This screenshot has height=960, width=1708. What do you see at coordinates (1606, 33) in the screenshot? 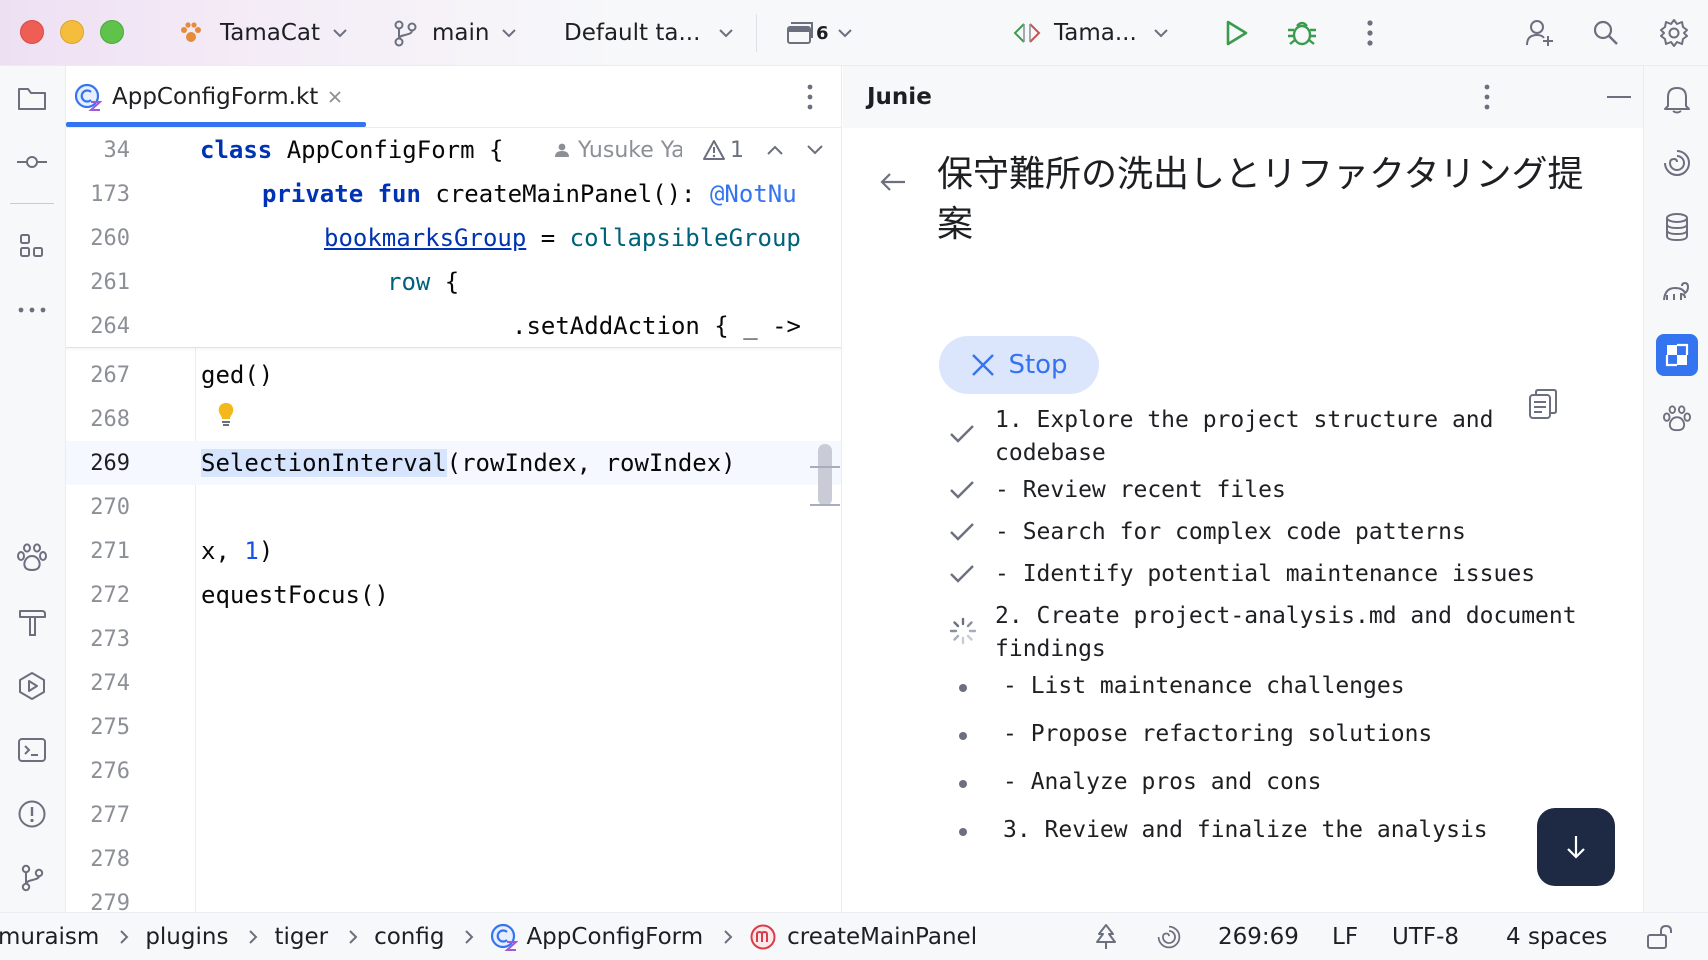
I see `search-everywhere-button` at bounding box center [1606, 33].